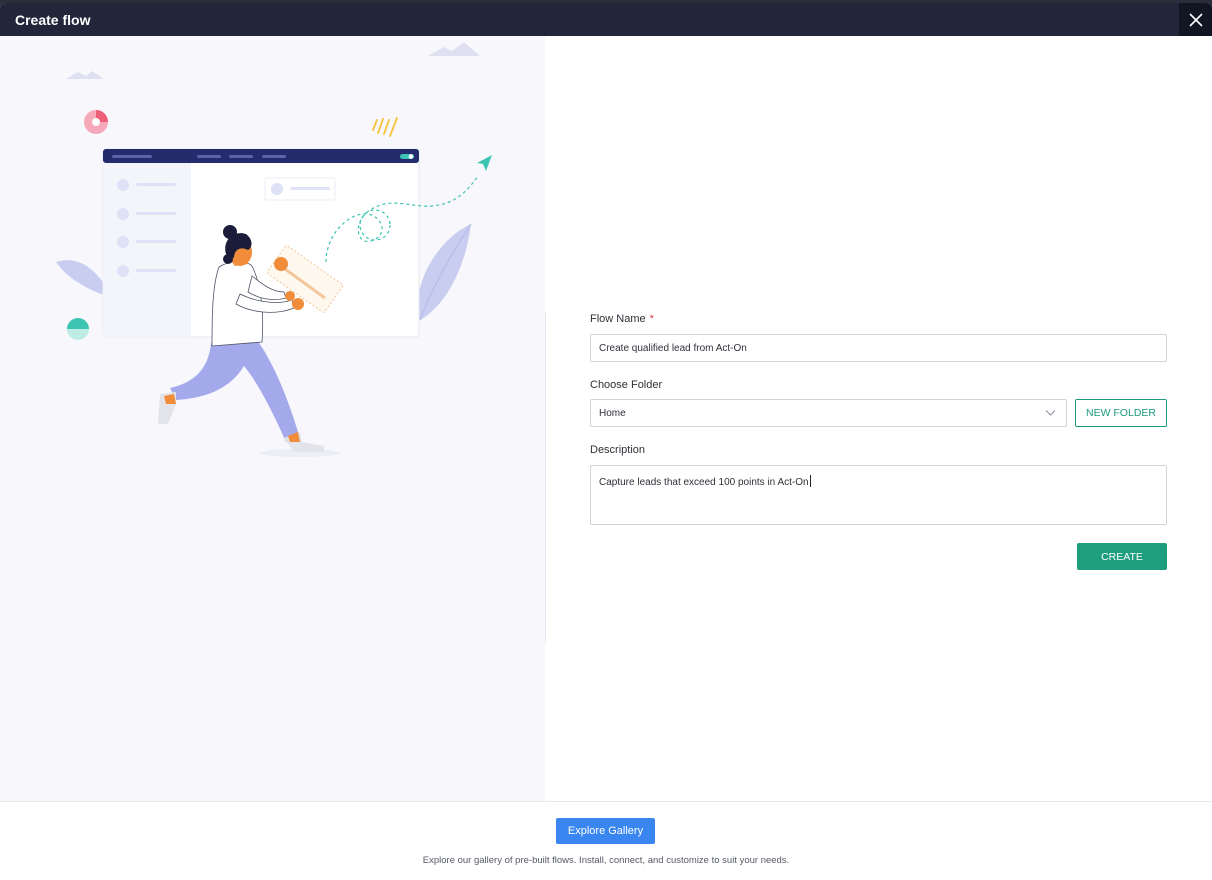 Image resolution: width=1212 pixels, height=880 pixels. Describe the element at coordinates (618, 450) in the screenshot. I see `description-label: Description` at that location.